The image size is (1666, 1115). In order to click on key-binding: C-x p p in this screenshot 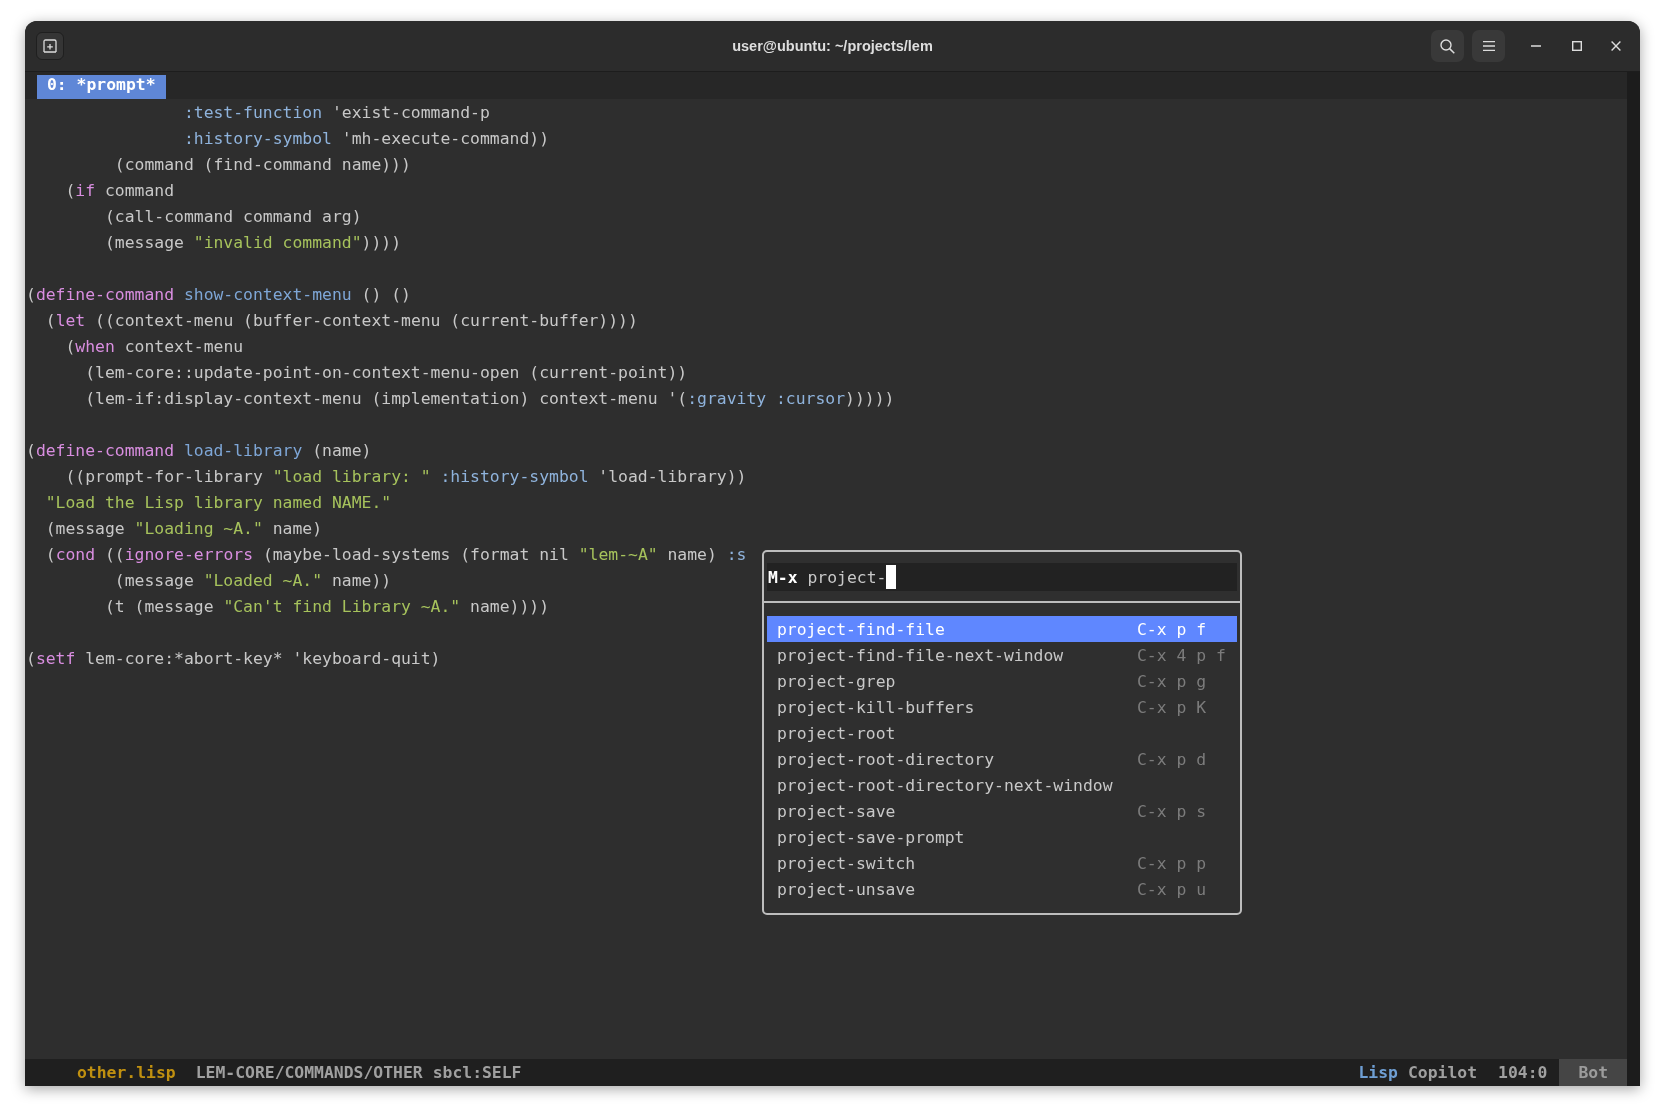, I will do `click(1172, 863)`.